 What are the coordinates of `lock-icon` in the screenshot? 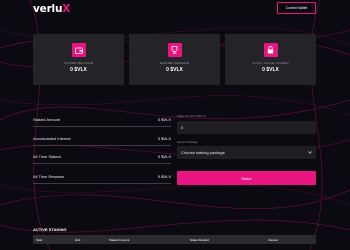 It's located at (270, 50).